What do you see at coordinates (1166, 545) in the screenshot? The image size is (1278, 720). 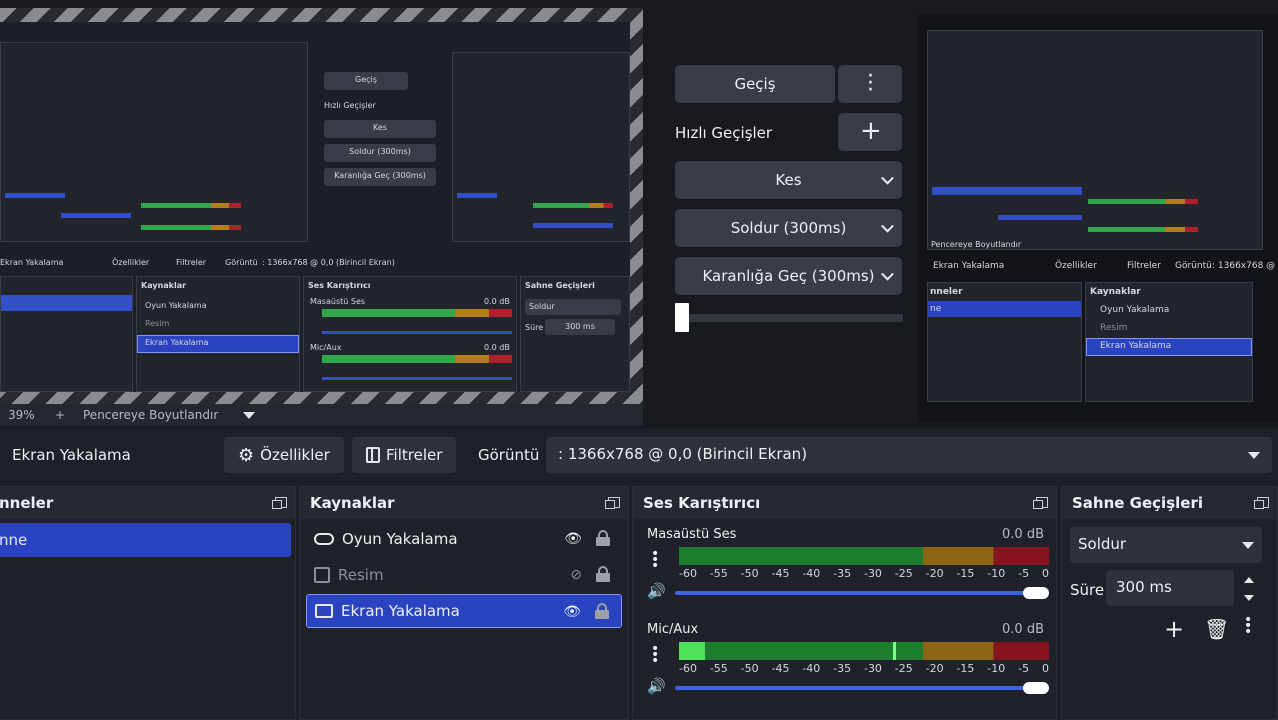 I see `transition-select: Soldur` at bounding box center [1166, 545].